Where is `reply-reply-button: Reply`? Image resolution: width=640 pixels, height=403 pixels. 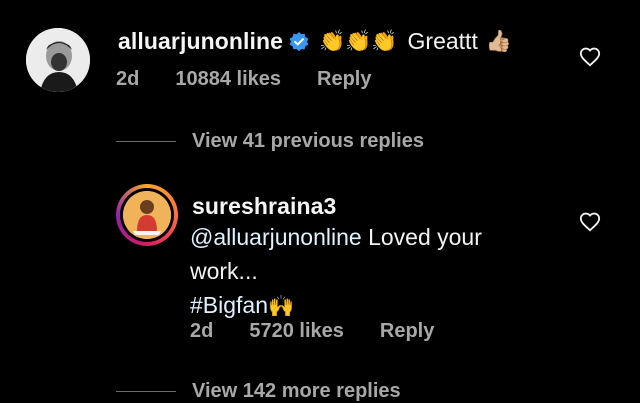
reply-reply-button: Reply is located at coordinates (407, 331).